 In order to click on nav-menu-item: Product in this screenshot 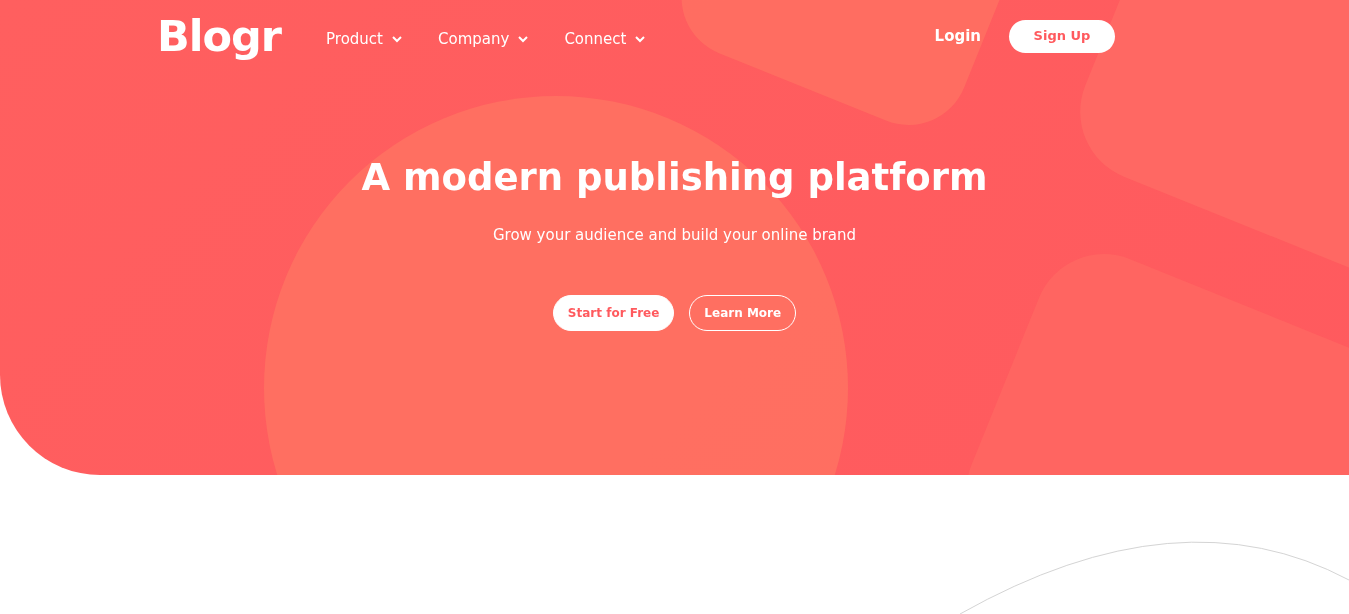, I will do `click(364, 39)`.